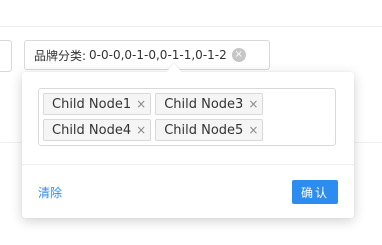 The width and height of the screenshot is (382, 245). What do you see at coordinates (60, 55) in the screenshot?
I see `filter-label: 品牌分类:` at bounding box center [60, 55].